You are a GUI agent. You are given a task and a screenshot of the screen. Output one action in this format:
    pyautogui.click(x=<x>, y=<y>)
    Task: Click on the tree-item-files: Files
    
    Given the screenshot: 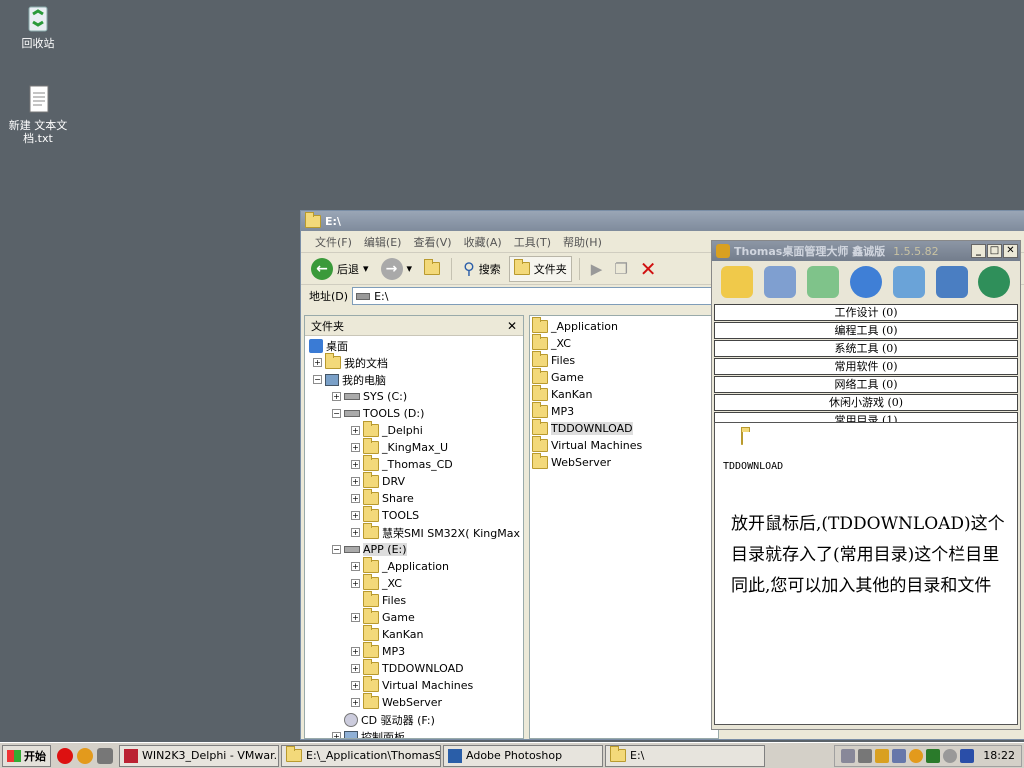 What is the action you would take?
    pyautogui.click(x=378, y=600)
    